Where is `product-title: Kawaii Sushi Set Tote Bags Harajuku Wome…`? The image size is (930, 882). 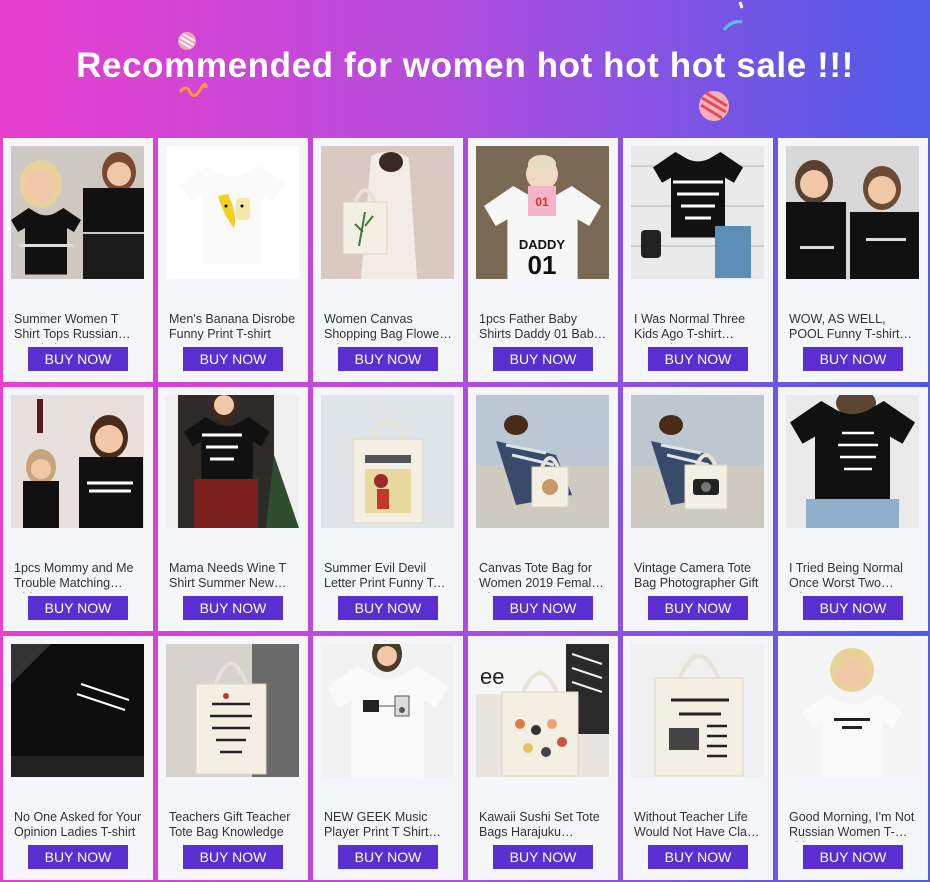
product-title: Kawaii Sushi Set Tote Bags Harajuku Wome… is located at coordinates (543, 826).